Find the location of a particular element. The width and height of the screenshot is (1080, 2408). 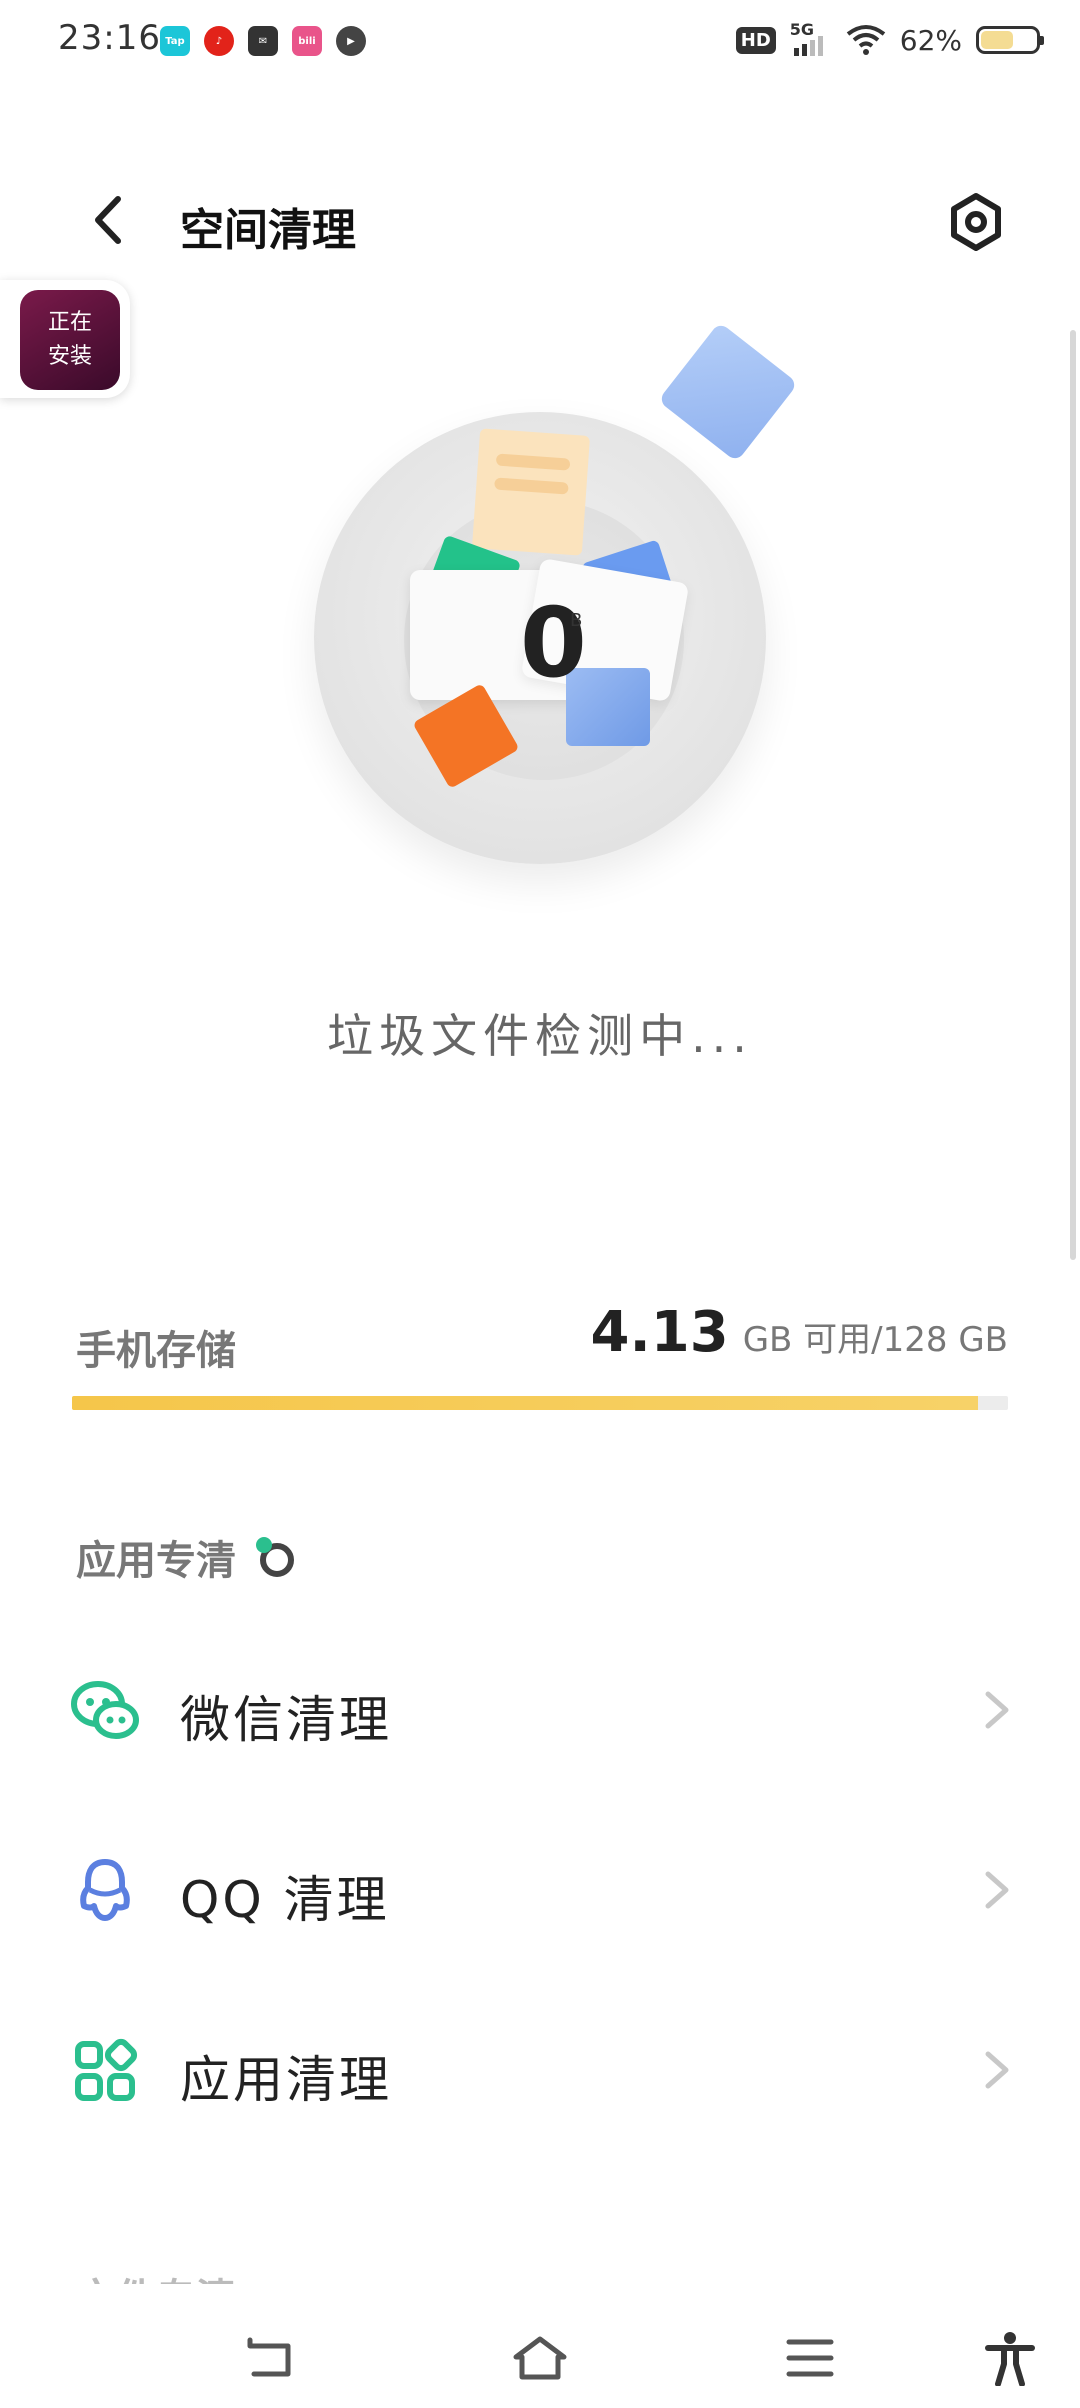

nav-back-icon is located at coordinates (269, 2357).